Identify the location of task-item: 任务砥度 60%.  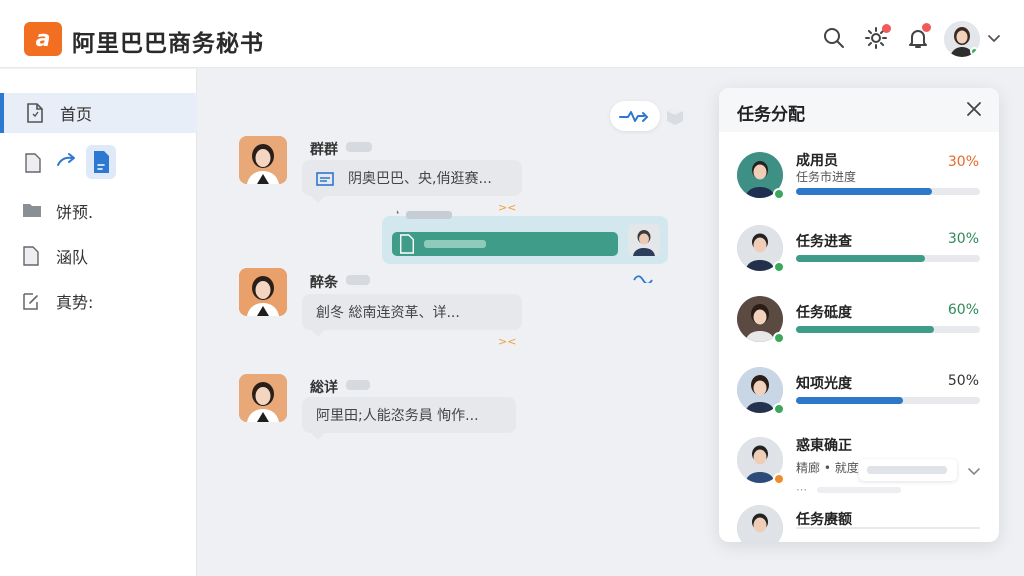
(859, 329).